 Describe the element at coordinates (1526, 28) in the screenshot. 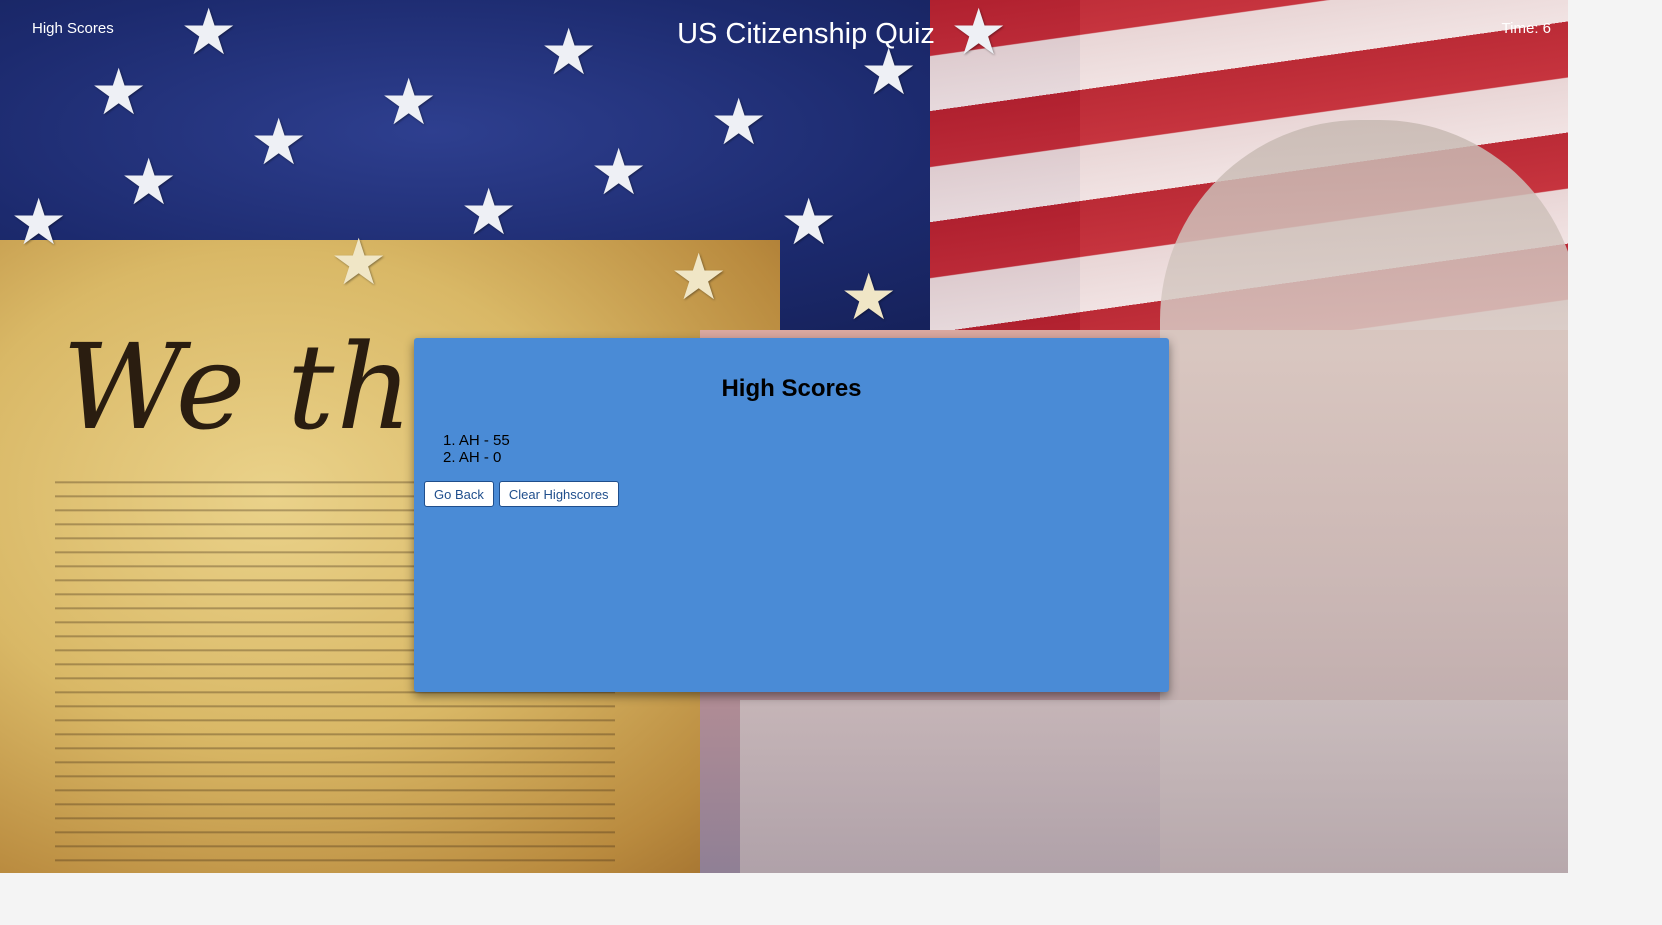

I see `timer-display: Time: 6` at that location.